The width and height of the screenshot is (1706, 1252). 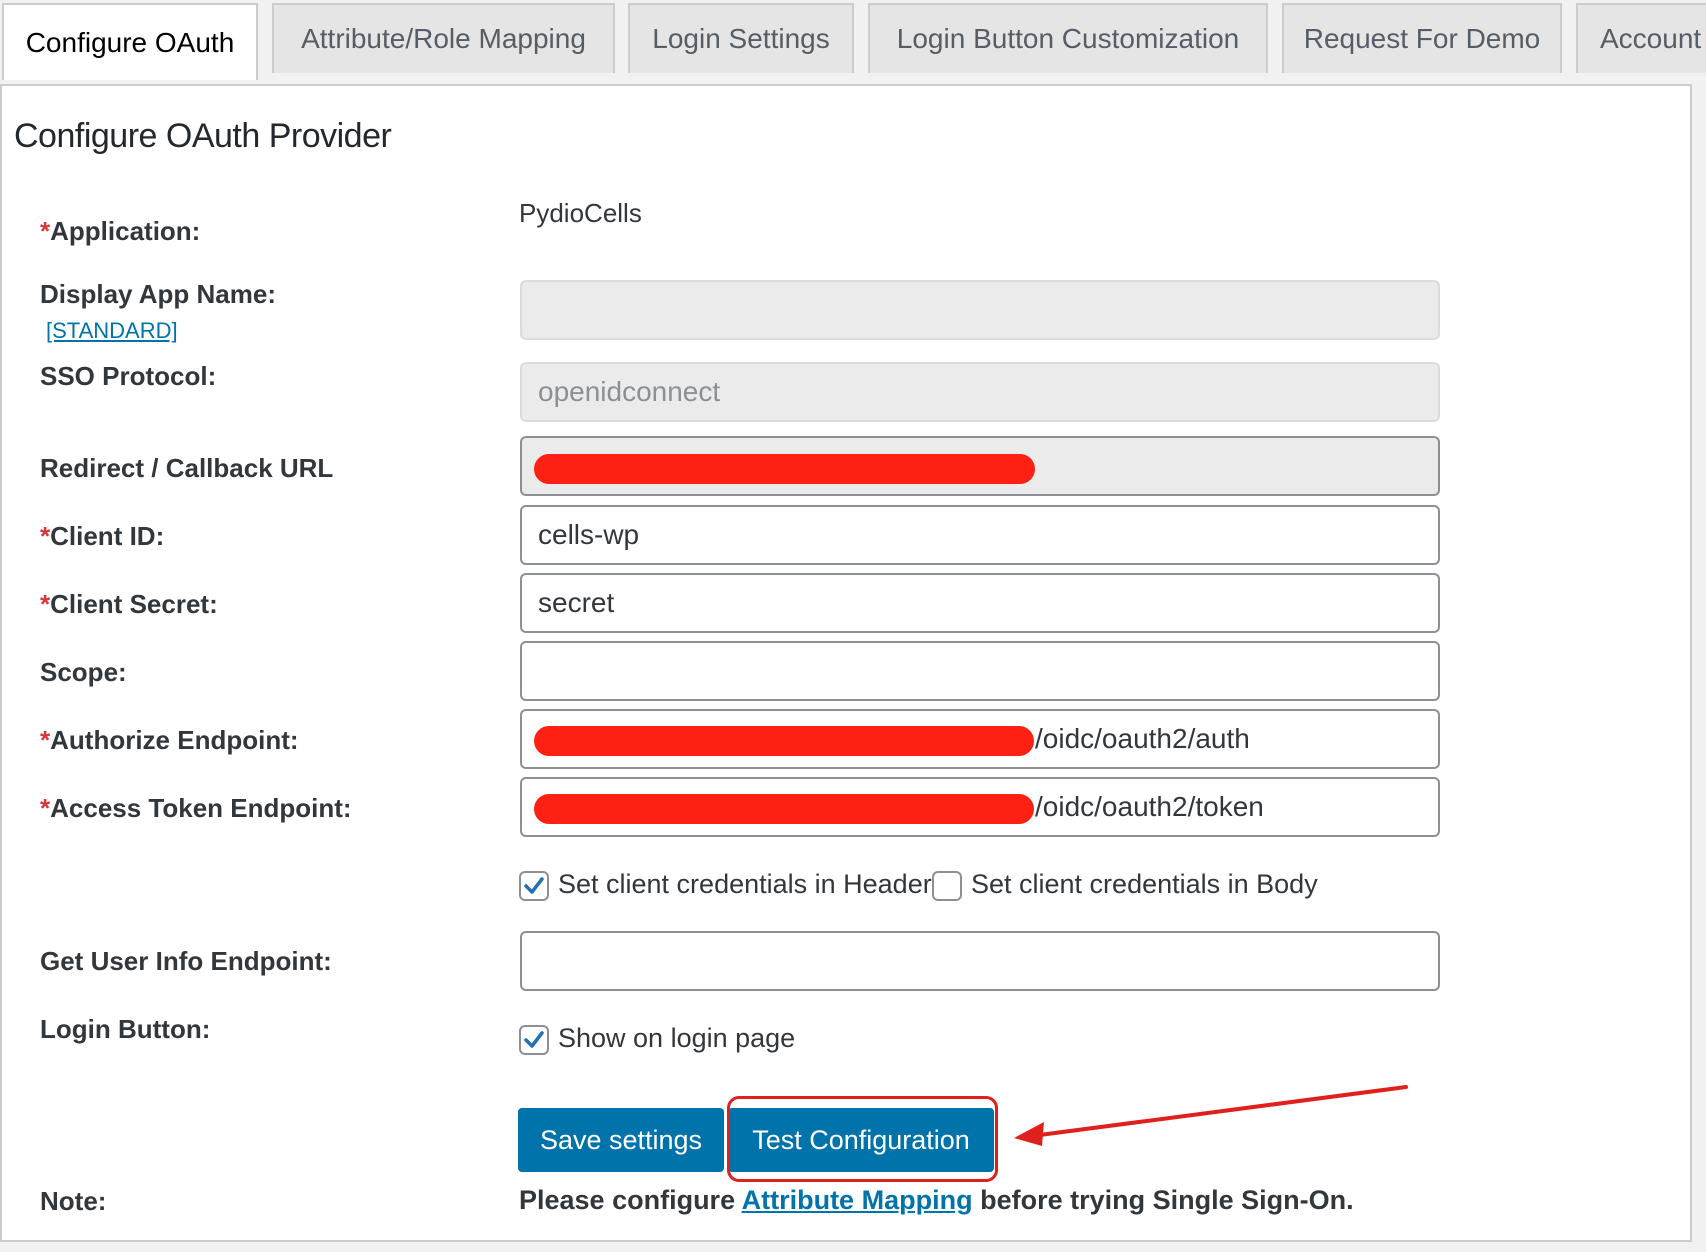 What do you see at coordinates (83, 672) in the screenshot?
I see `scope-label: Scope:` at bounding box center [83, 672].